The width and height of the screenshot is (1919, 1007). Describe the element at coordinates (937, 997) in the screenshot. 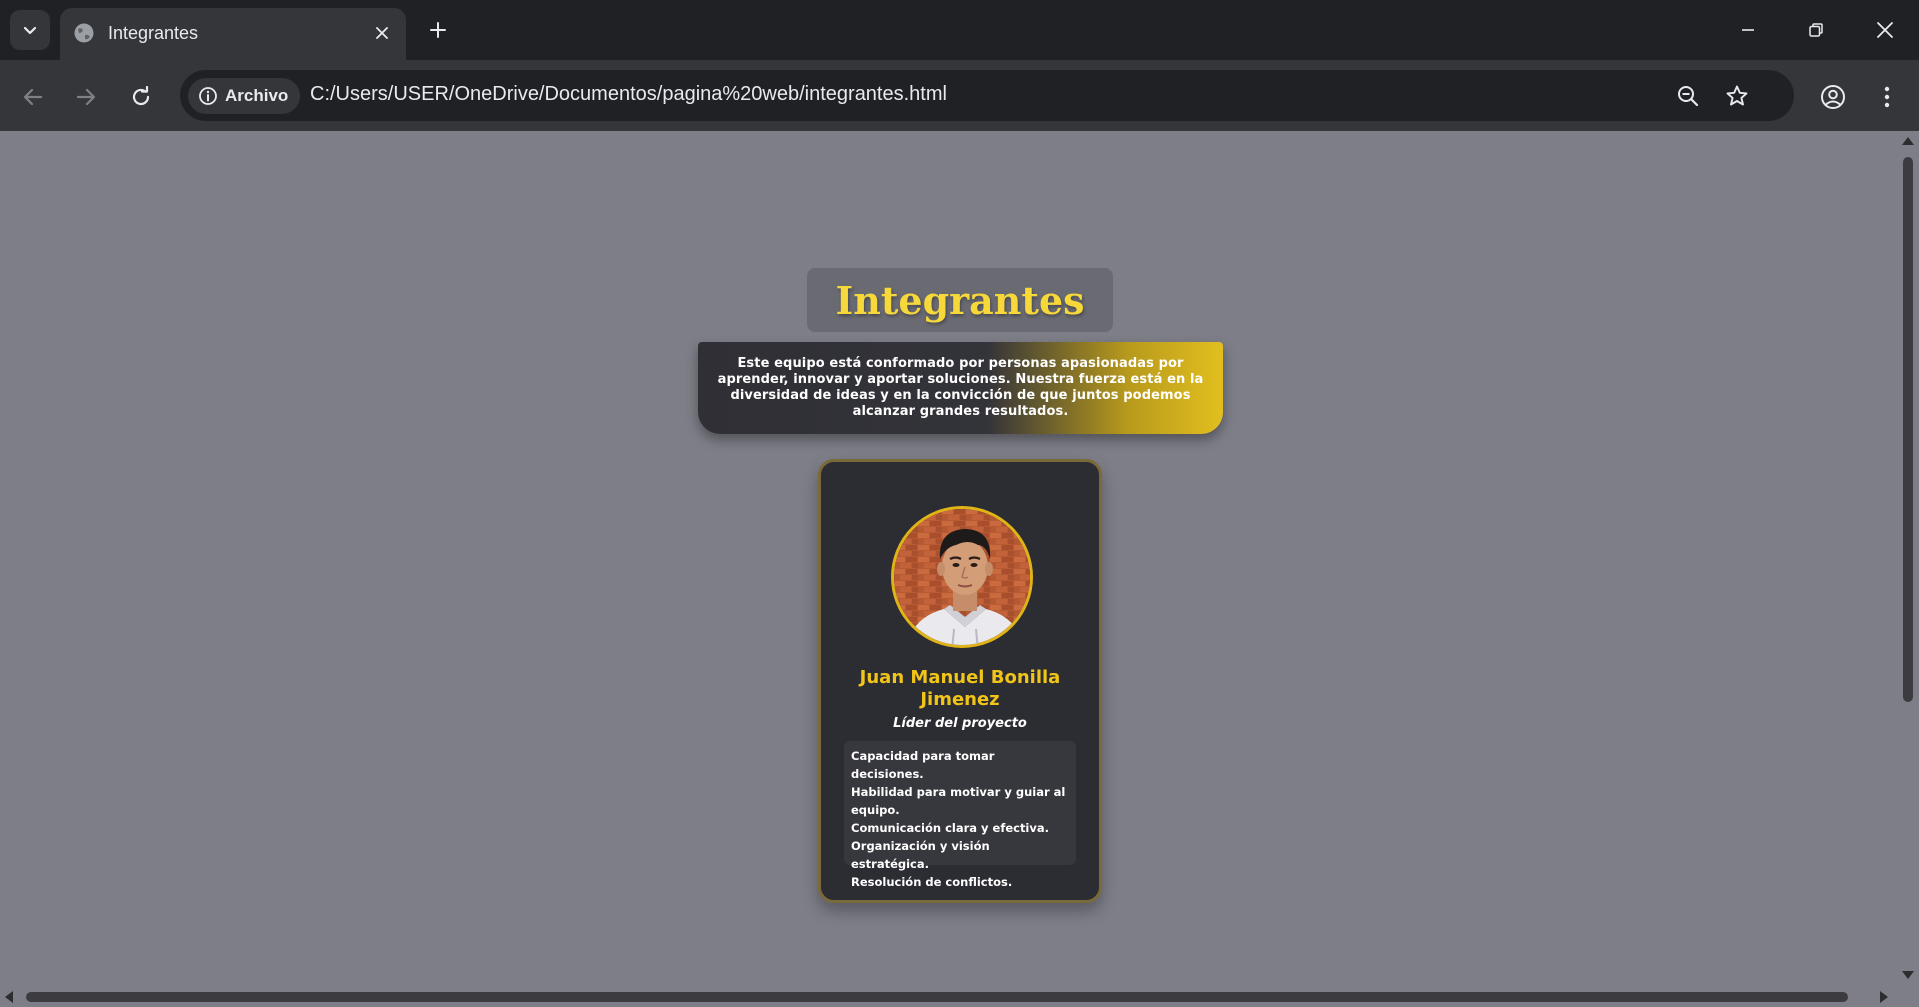

I see `horizontal-scroll-thumb` at that location.